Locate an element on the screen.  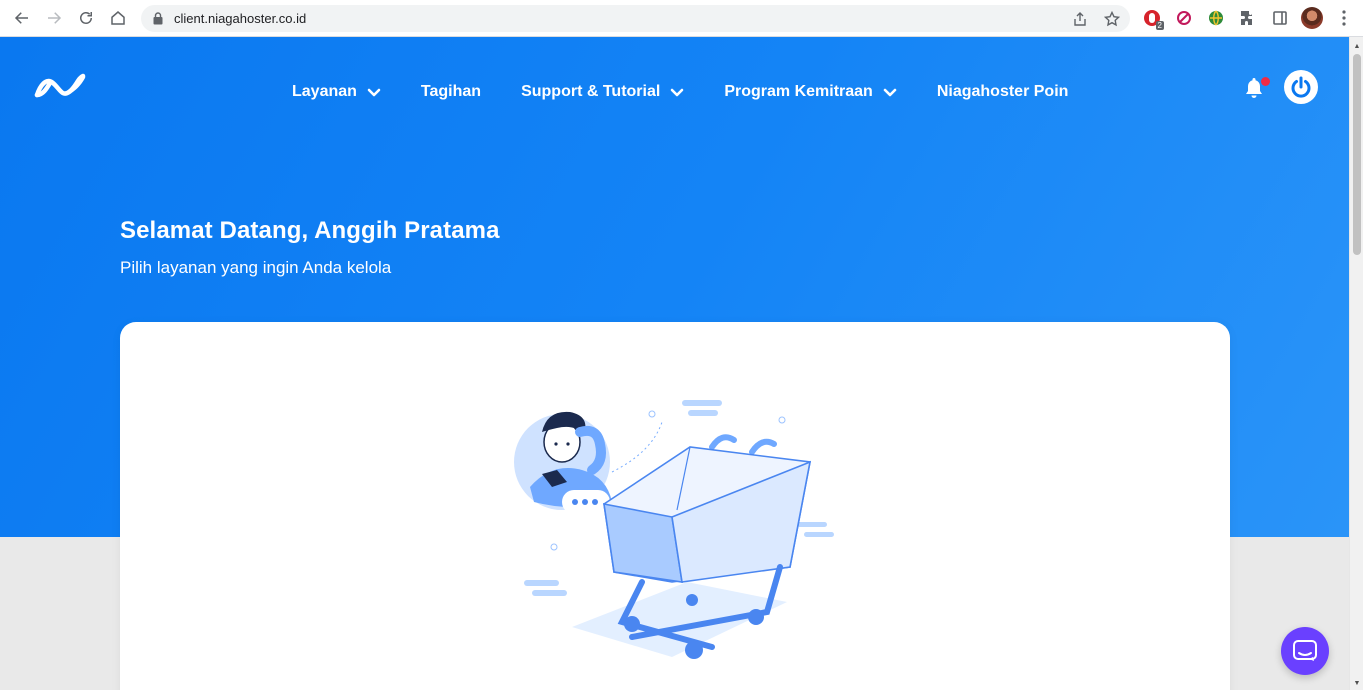
chat-button is located at coordinates (1305, 651).